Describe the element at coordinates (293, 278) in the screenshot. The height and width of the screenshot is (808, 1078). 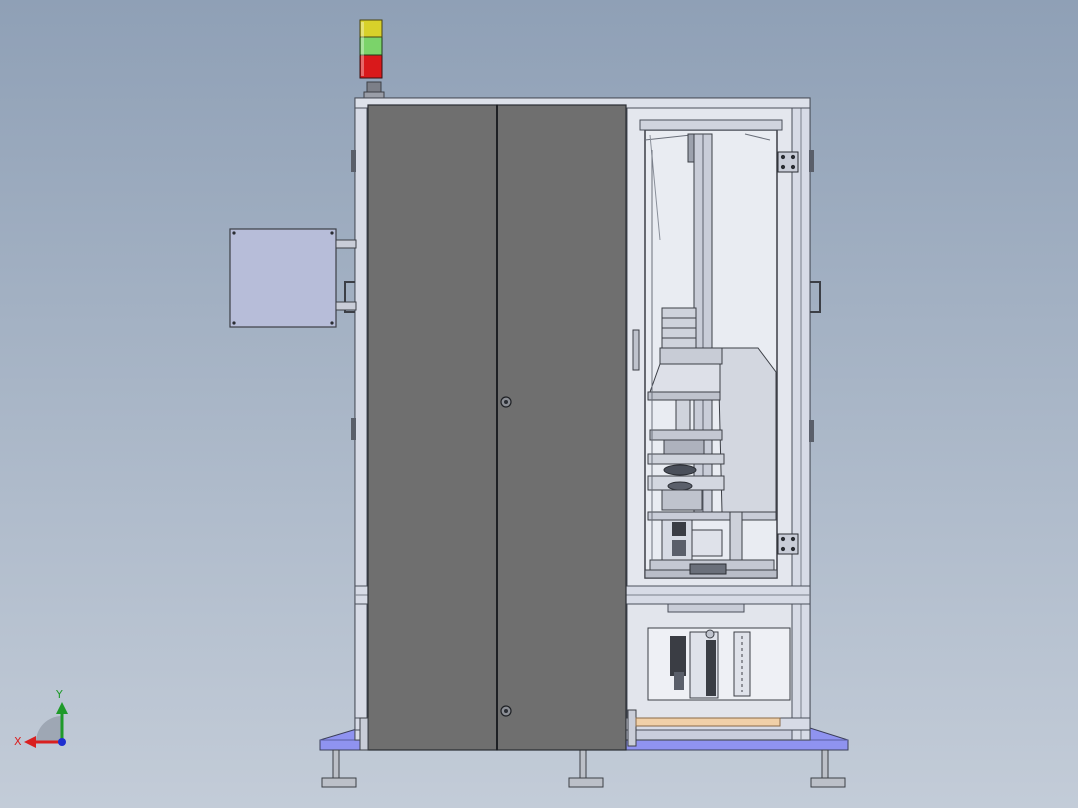
I see `control-box` at that location.